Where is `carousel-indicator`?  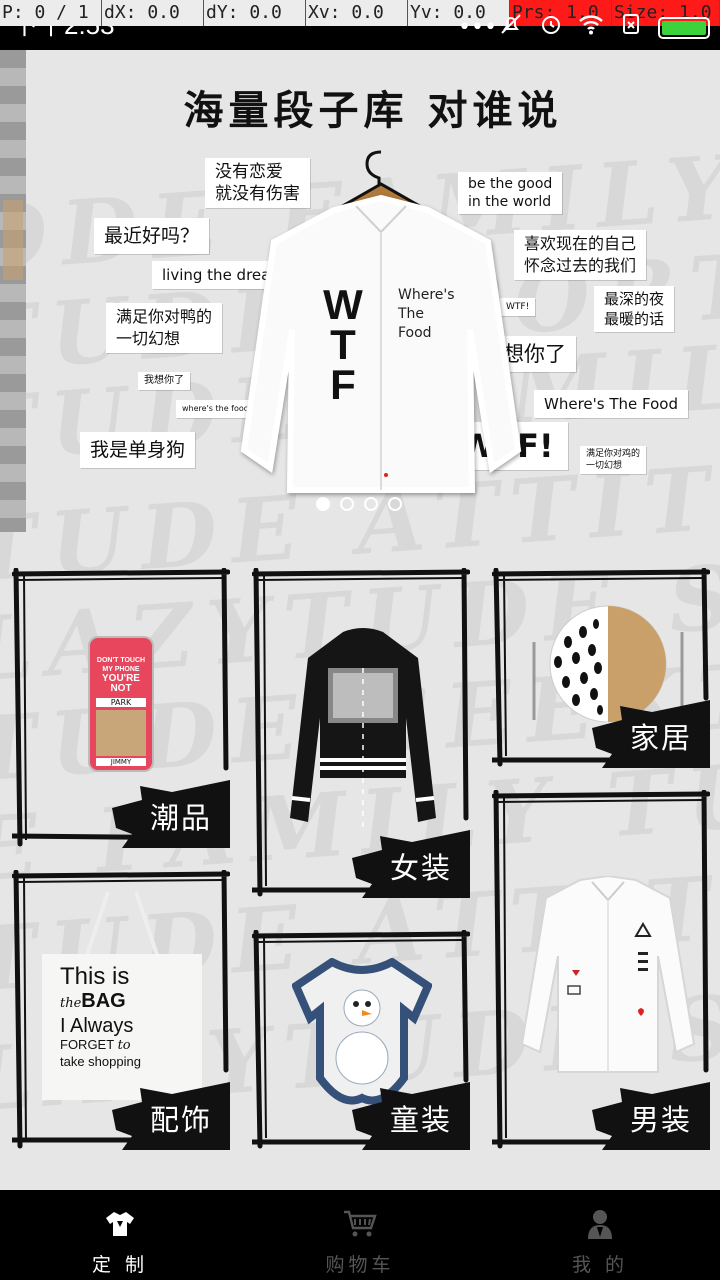 carousel-indicator is located at coordinates (359, 504).